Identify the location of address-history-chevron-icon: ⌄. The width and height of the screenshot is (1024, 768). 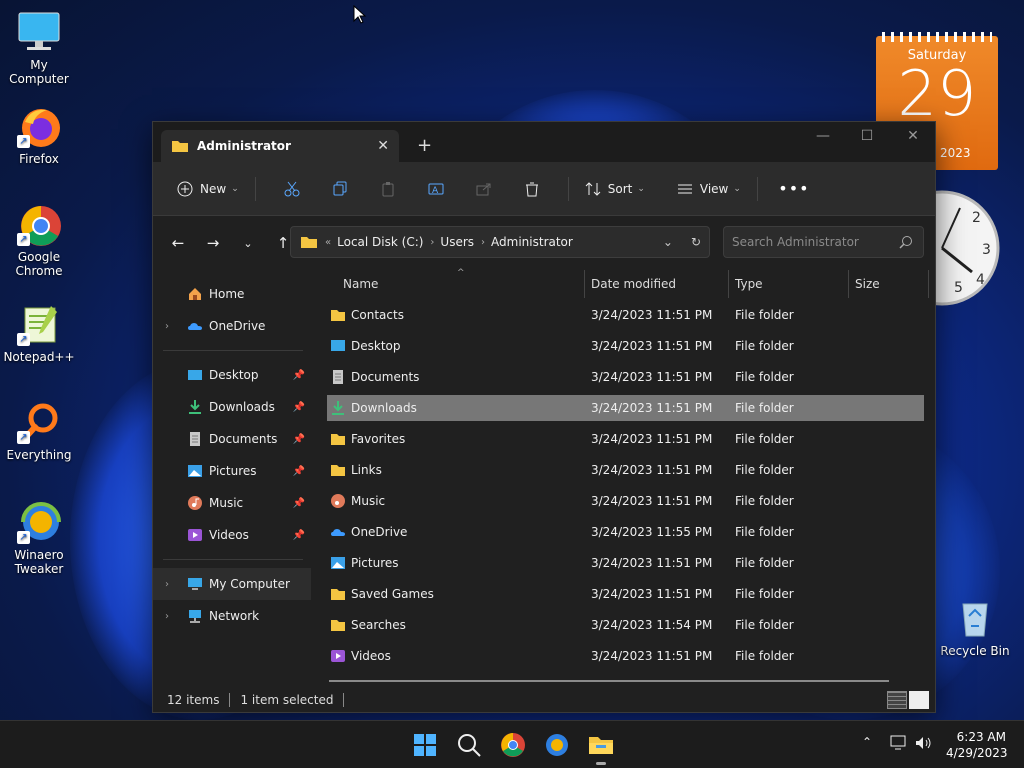
(668, 242).